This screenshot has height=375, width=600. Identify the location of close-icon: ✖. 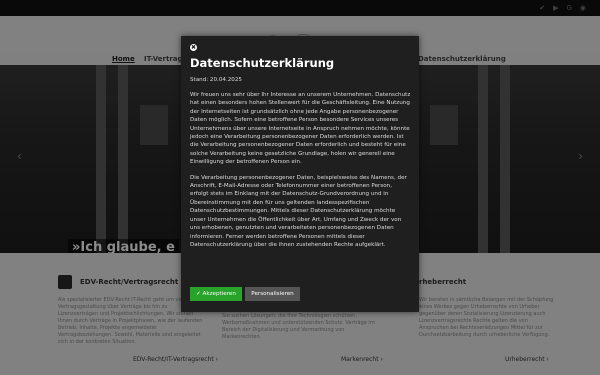
(193, 47).